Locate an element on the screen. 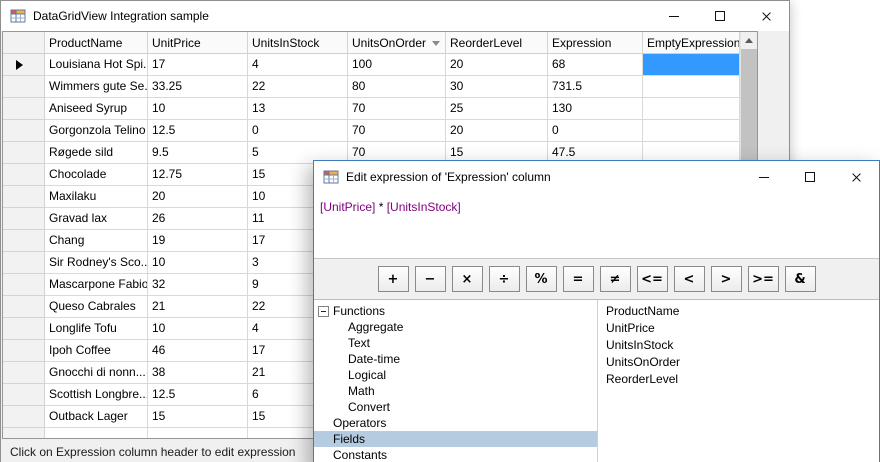  field-list-item-unitsinstock: UnitsInStock is located at coordinates (738, 345).